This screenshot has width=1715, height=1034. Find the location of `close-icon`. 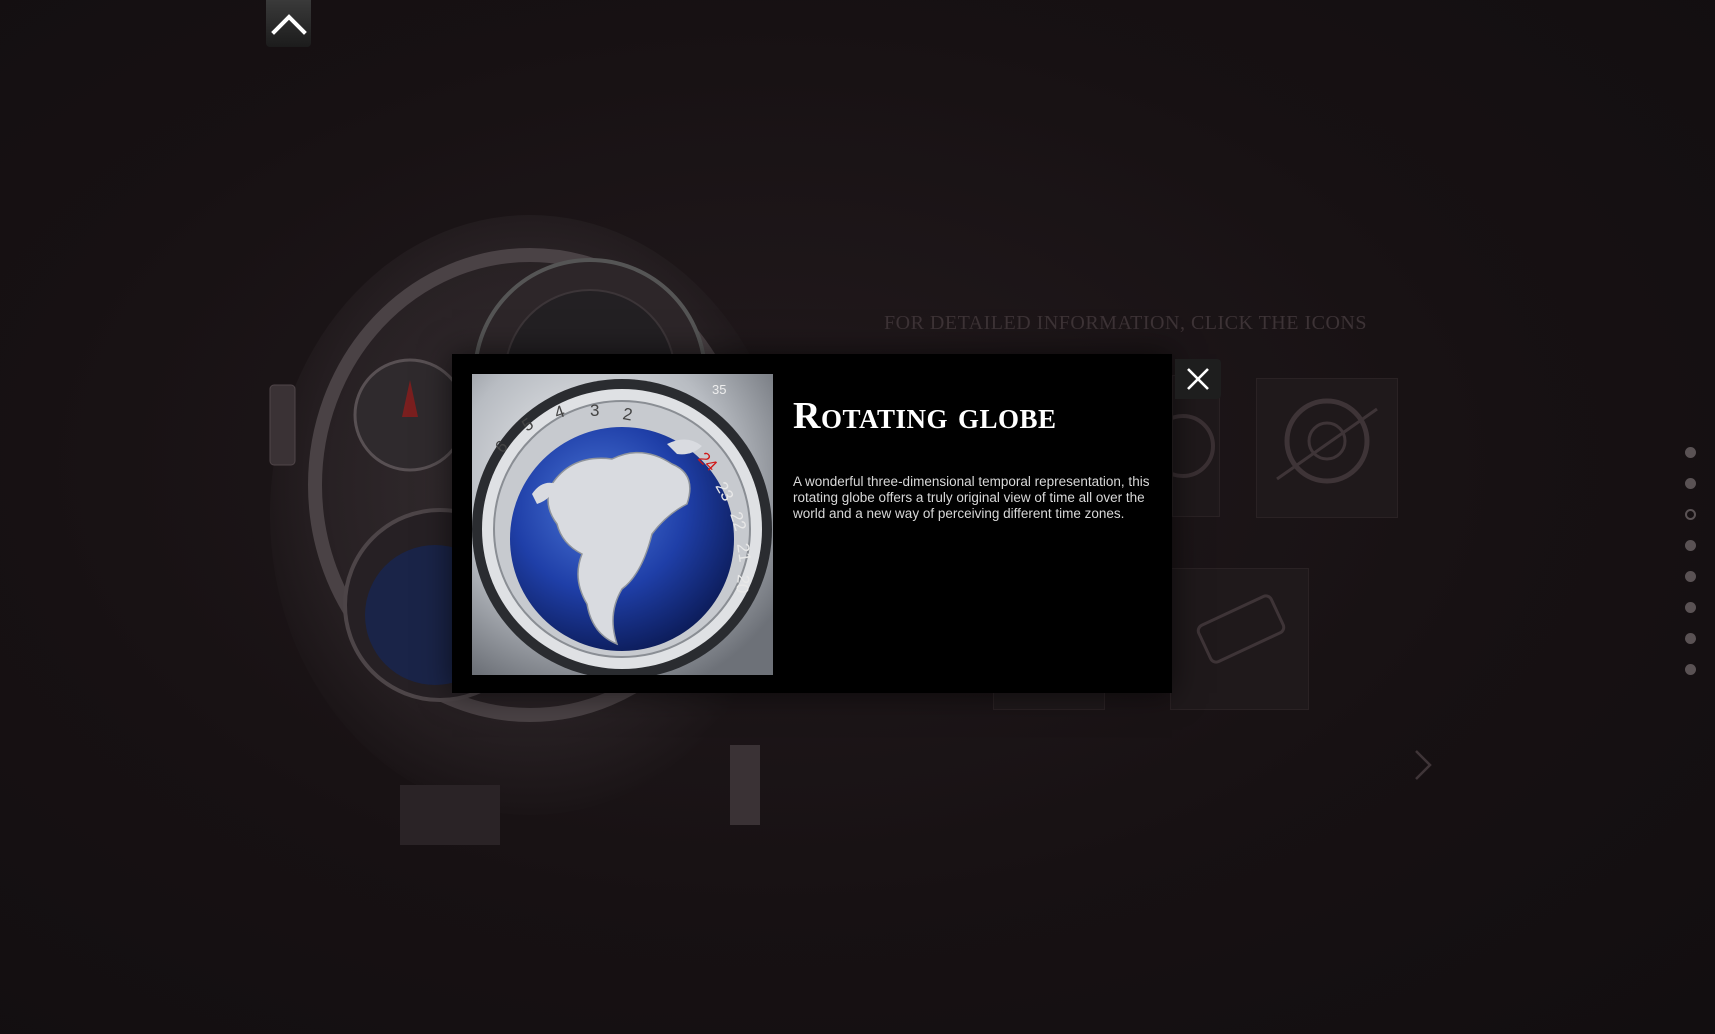

close-icon is located at coordinates (1198, 379).